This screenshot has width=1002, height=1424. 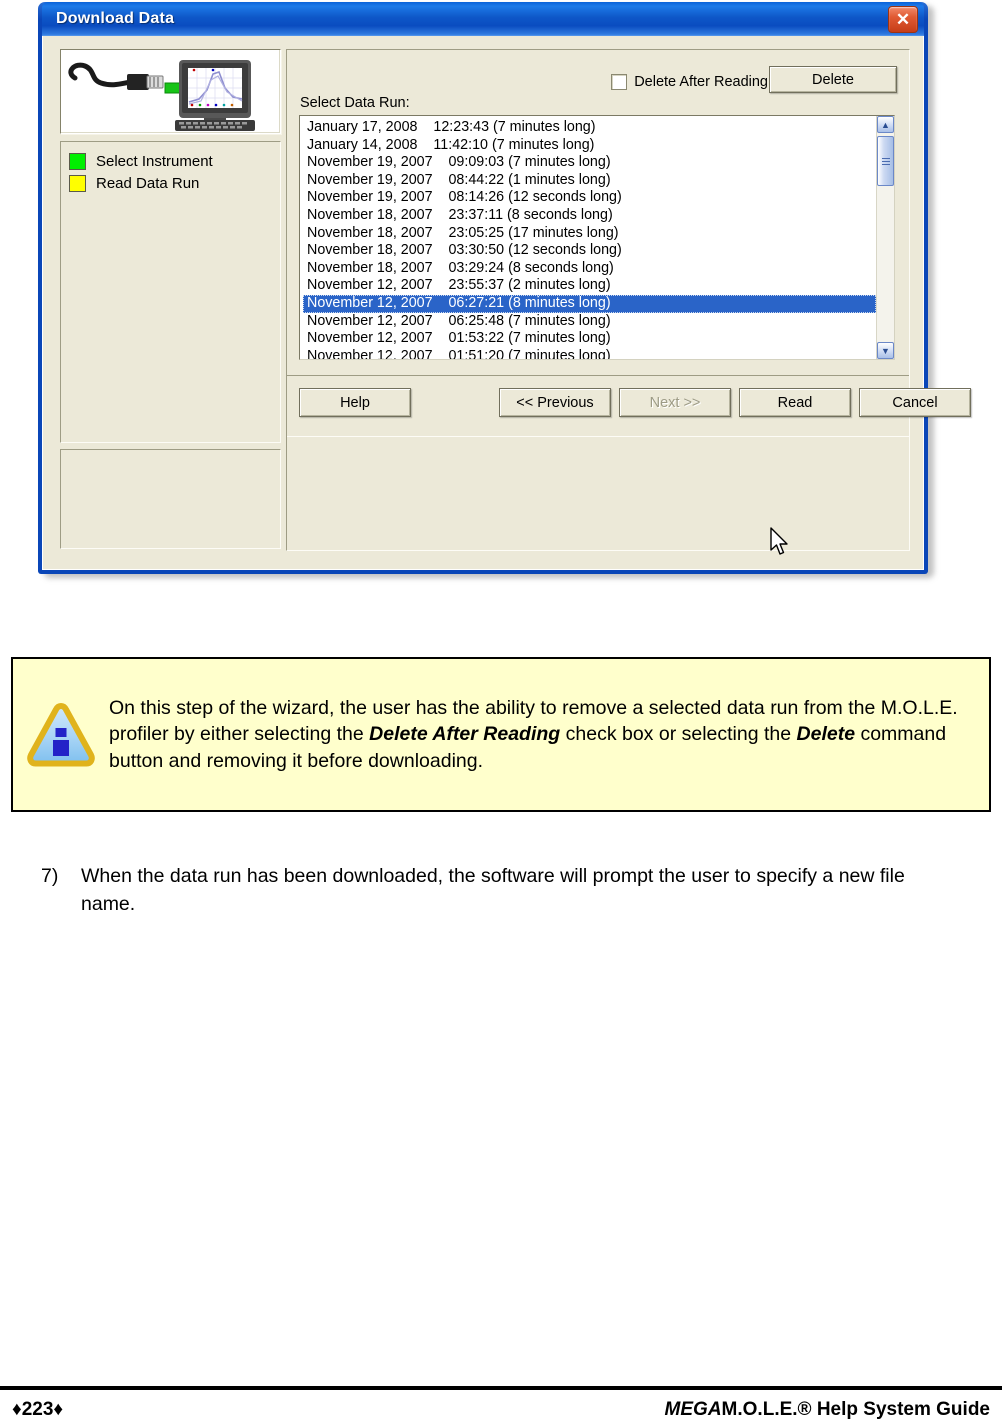 What do you see at coordinates (885, 237) in the screenshot?
I see `listbox-scrollbar: ▲ ▼` at bounding box center [885, 237].